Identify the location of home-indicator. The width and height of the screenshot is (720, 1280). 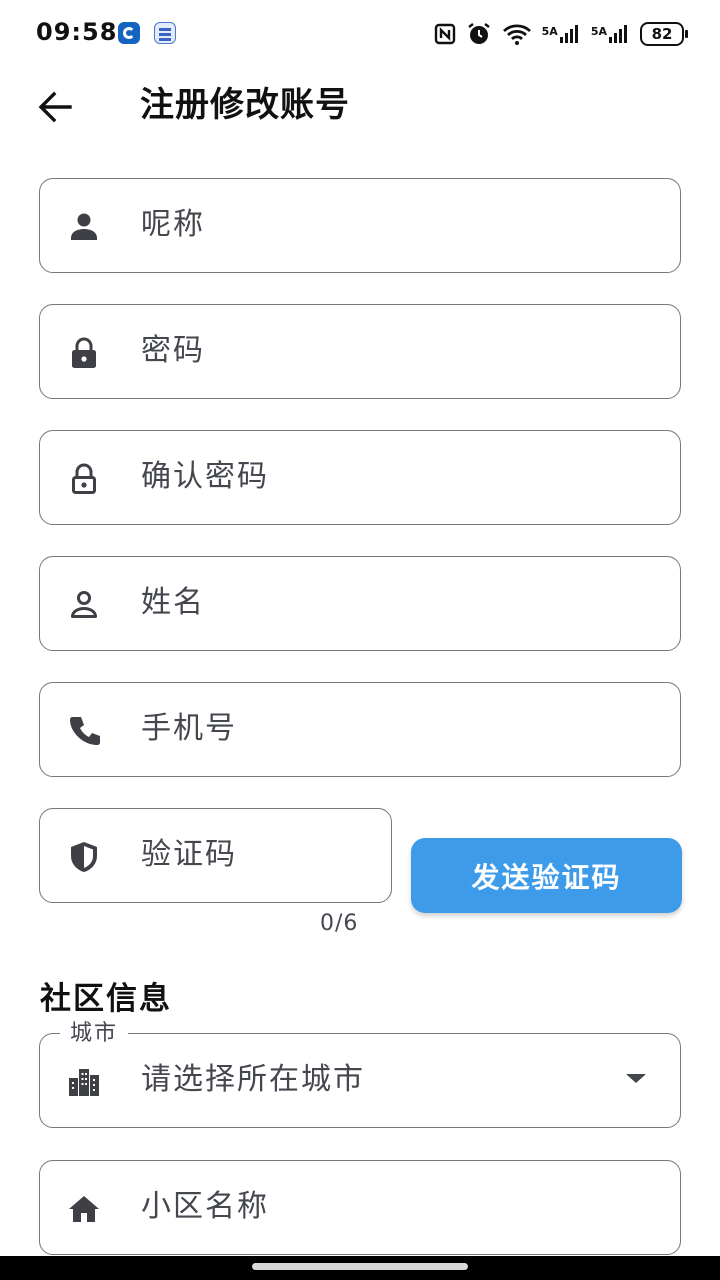
(360, 1266).